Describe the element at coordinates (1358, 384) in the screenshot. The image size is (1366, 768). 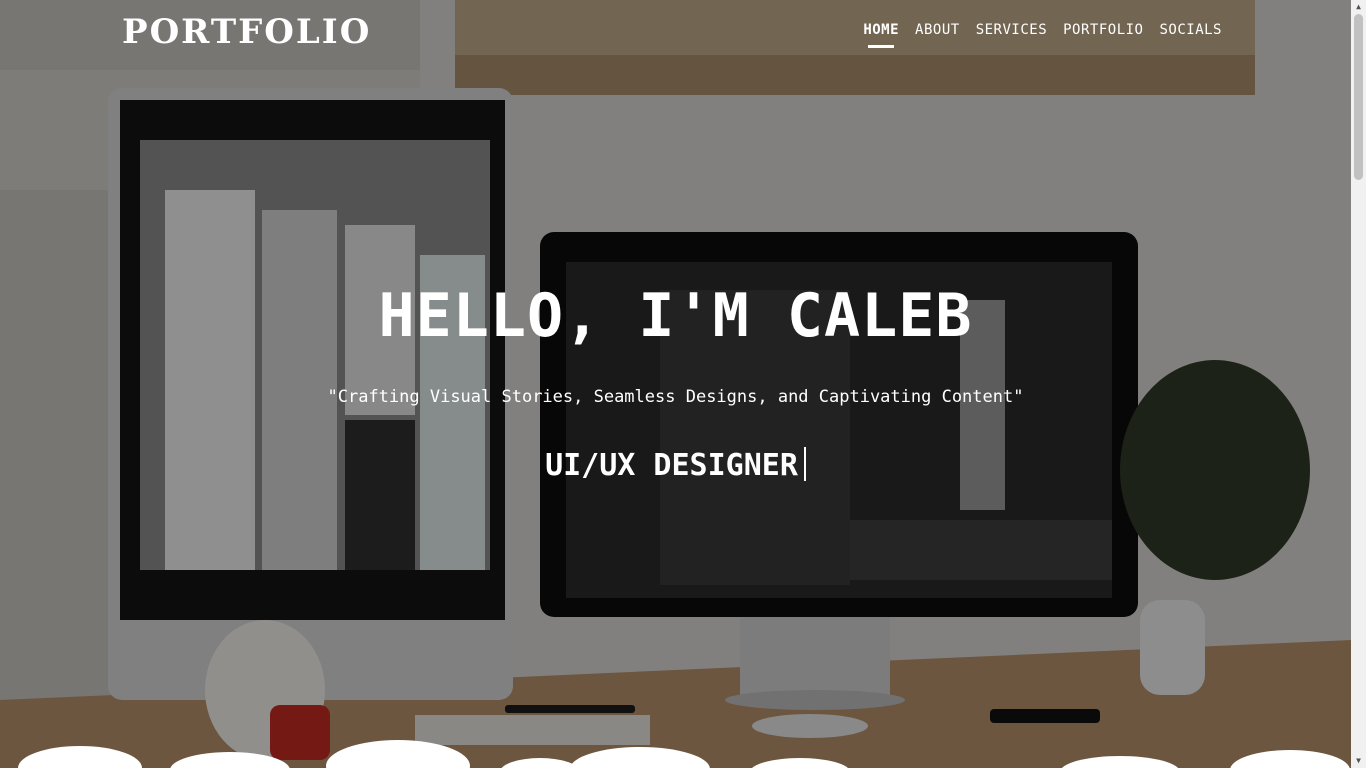
I see `page-scrollbar: ▲ ▼` at that location.